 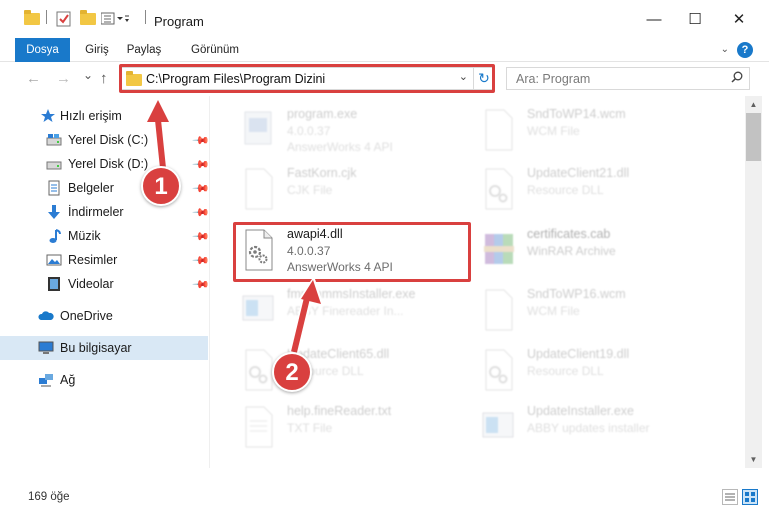 What do you see at coordinates (322, 114) in the screenshot?
I see `file-name: program.exe` at bounding box center [322, 114].